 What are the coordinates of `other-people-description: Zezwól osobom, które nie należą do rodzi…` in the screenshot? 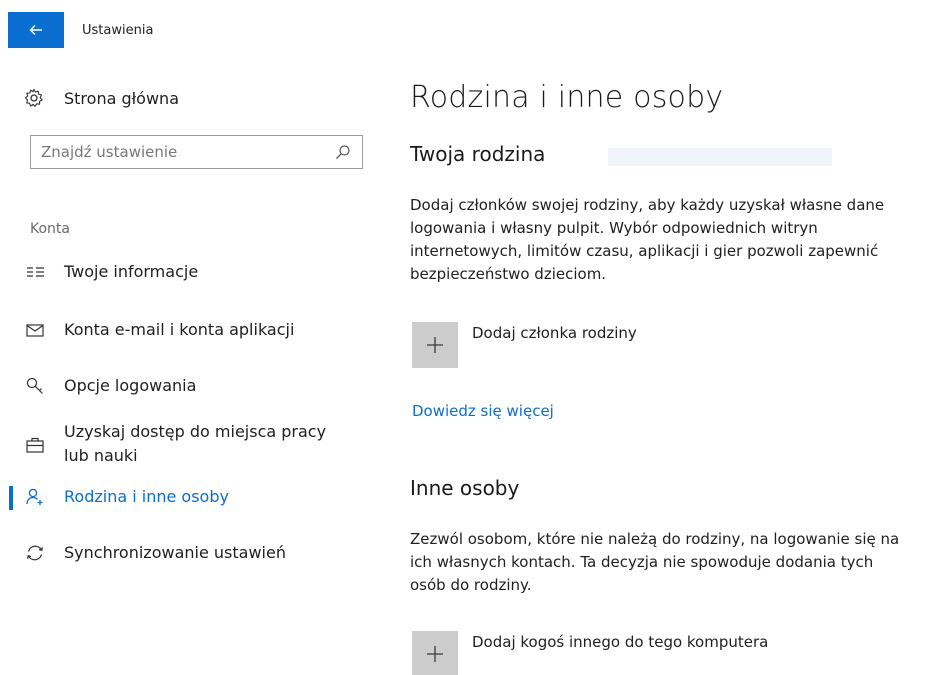 It's located at (655, 562).